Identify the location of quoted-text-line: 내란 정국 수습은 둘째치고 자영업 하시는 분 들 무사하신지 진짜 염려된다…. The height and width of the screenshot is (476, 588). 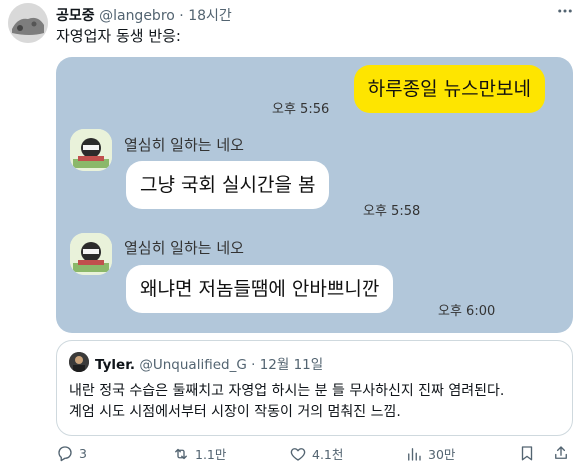
(287, 391).